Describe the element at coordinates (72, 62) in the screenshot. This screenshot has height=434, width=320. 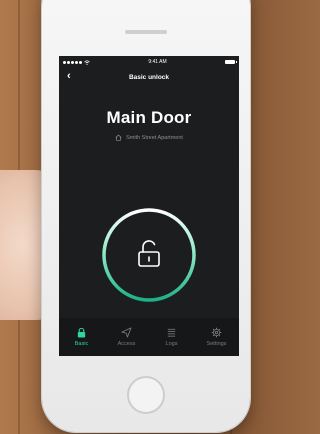
I see `signal-icon` at that location.